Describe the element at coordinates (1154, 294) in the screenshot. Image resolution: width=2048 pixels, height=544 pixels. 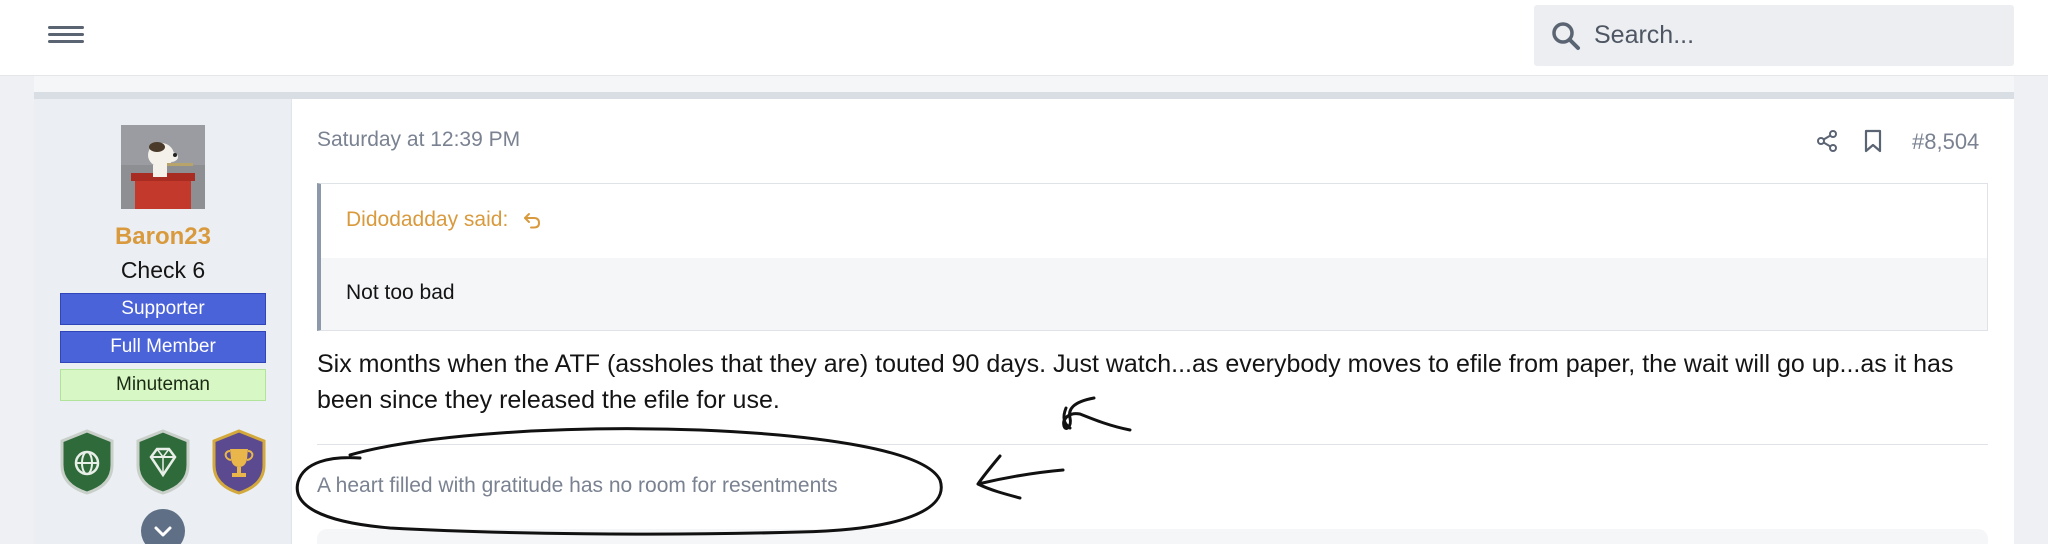
I see `quote-text: Not too bad` at that location.